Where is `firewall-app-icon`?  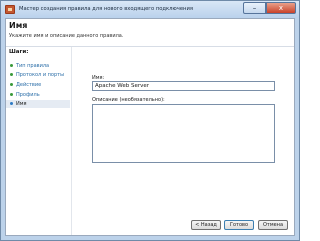
firewall-app-icon is located at coordinates (10, 9).